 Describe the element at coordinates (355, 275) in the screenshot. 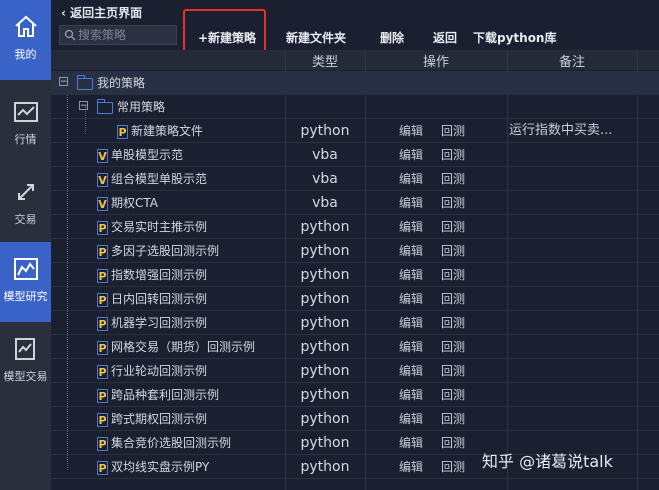

I see `strategy-row: P 指数增强回测示例 python 编辑 回测` at that location.